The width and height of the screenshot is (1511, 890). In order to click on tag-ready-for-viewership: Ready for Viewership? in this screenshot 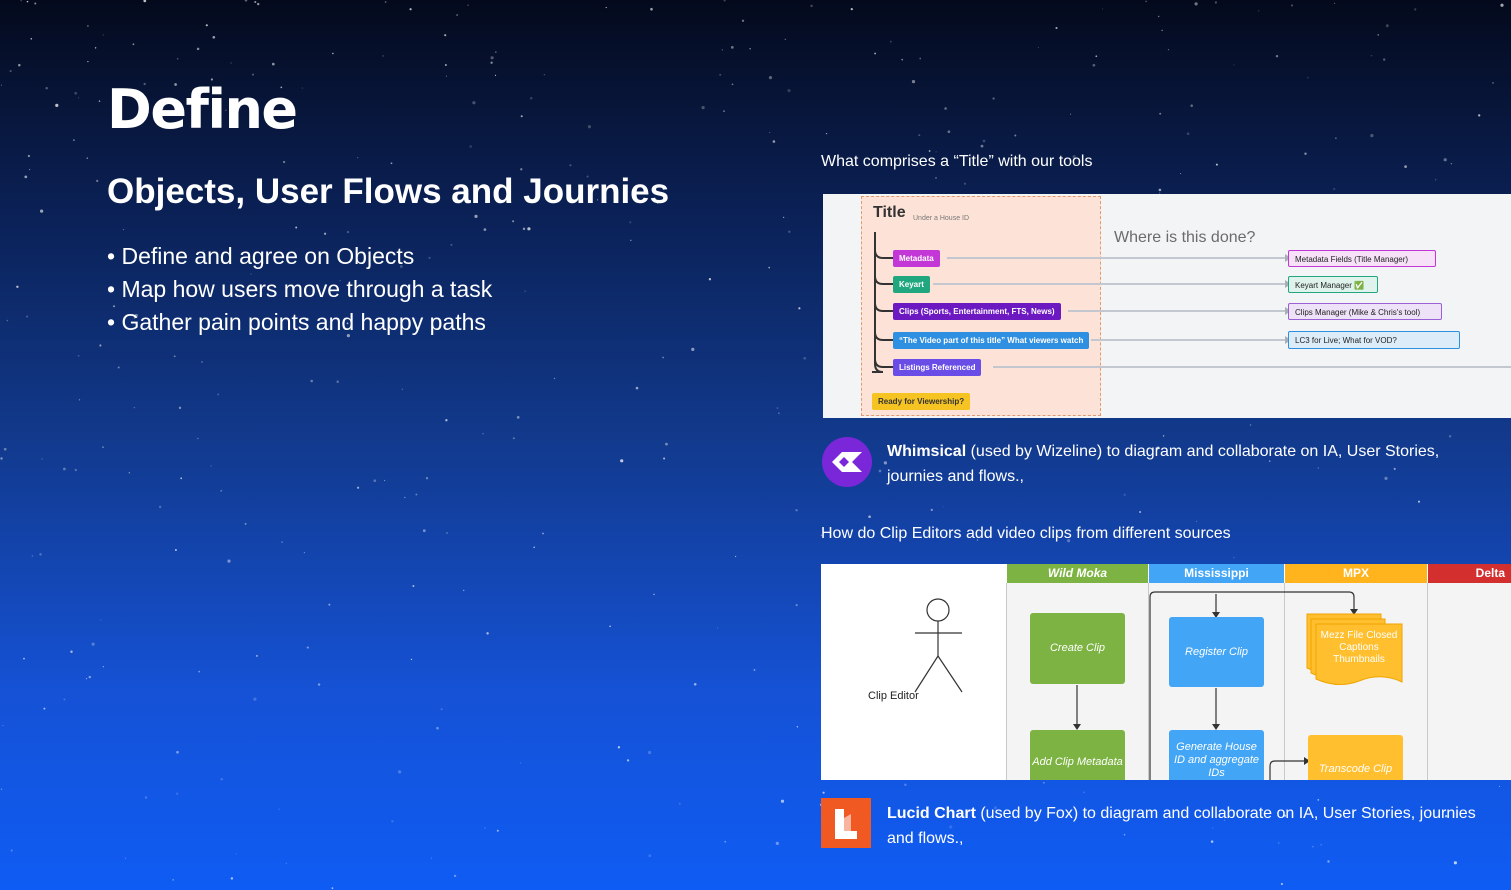, I will do `click(921, 401)`.